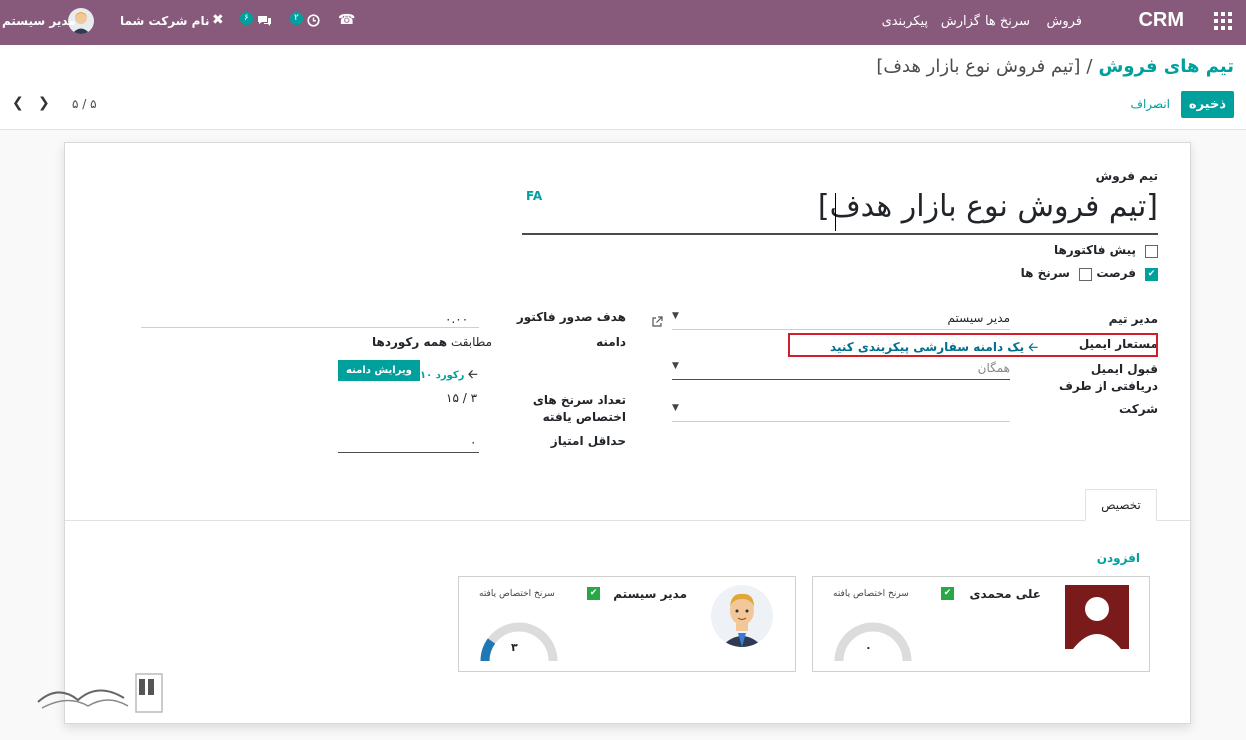 Image resolution: width=1246 pixels, height=740 pixels. I want to click on member-name: علی محمدی, so click(1005, 594).